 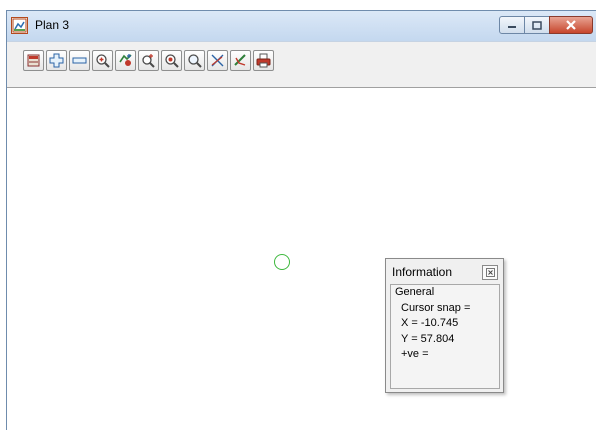 I want to click on zoom-out-minus-button, so click(x=79, y=60).